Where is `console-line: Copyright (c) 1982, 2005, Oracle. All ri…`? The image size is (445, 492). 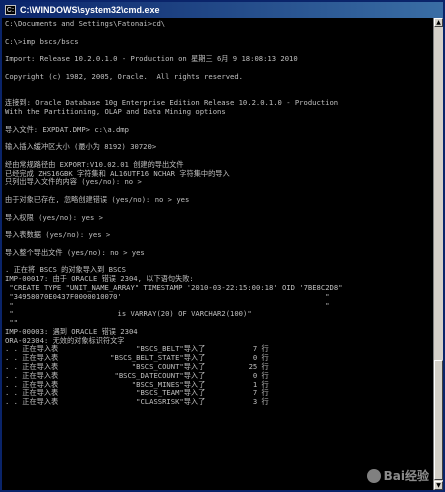
console-line: Copyright (c) 1982, 2005, Oracle. All ri… is located at coordinates (124, 76).